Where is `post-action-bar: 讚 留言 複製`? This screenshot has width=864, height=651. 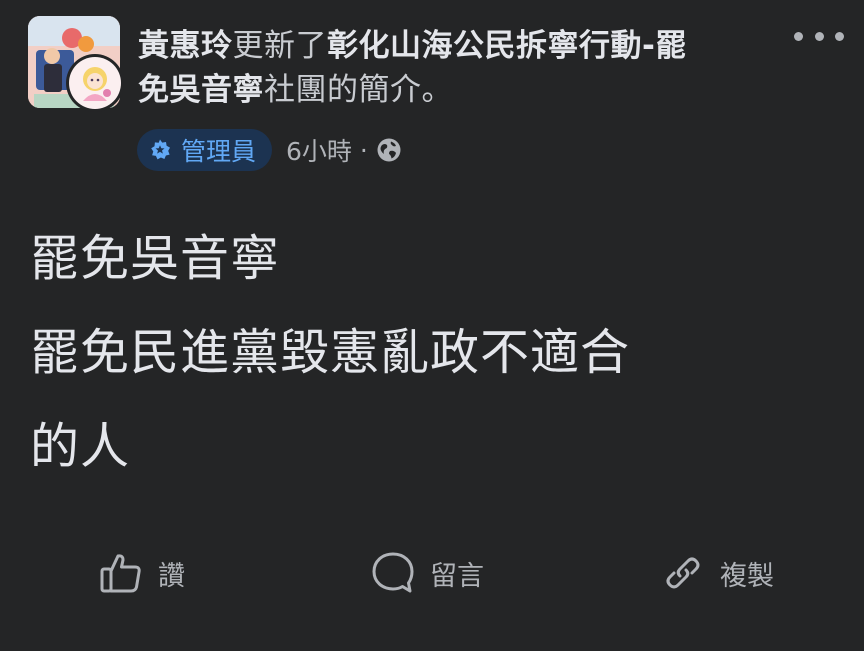 post-action-bar: 讚 留言 複製 is located at coordinates (432, 573).